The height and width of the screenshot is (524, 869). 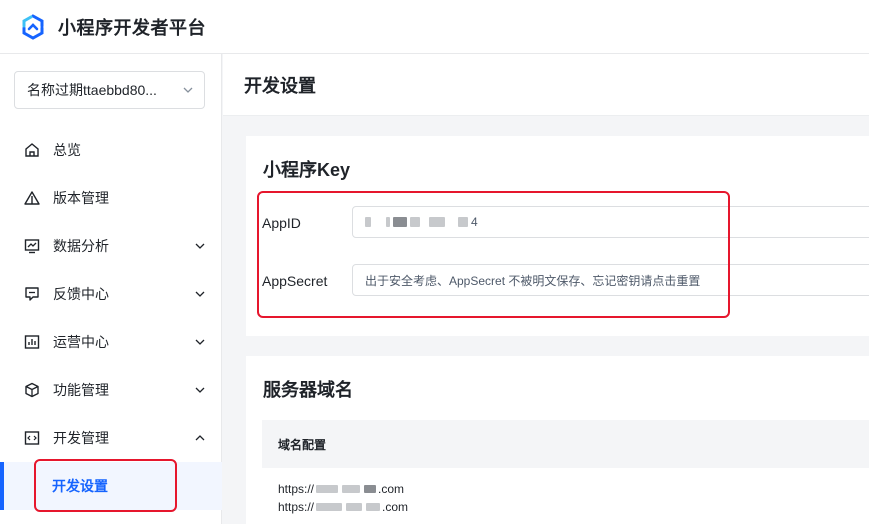 What do you see at coordinates (434, 27) in the screenshot?
I see `top-bar: 小程序开发者平台` at bounding box center [434, 27].